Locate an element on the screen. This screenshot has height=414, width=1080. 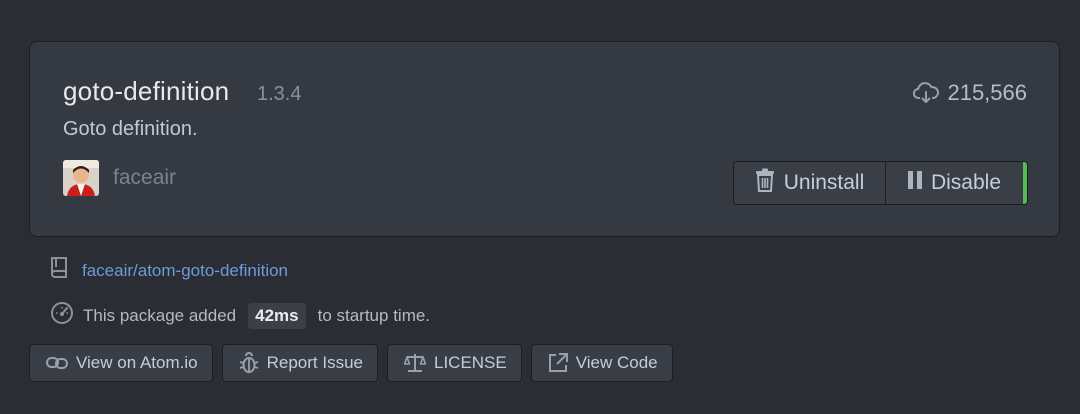
trash-icon is located at coordinates (765, 183).